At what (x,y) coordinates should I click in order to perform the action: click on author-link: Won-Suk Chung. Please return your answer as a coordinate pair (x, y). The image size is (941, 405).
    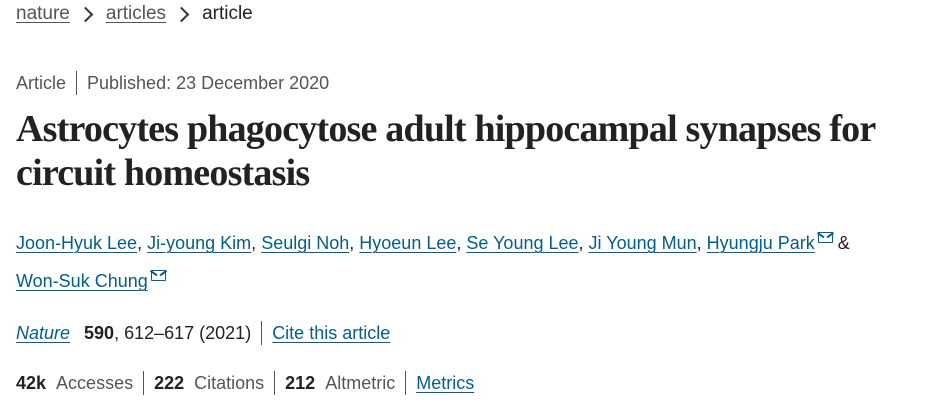
    Looking at the image, I should click on (82, 281).